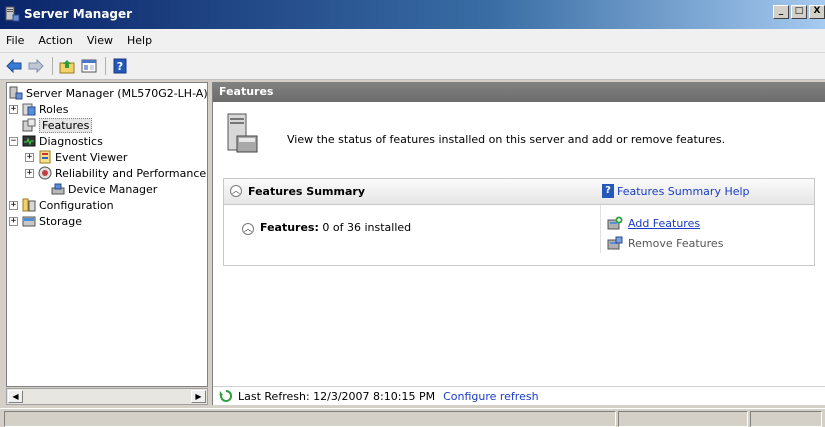  What do you see at coordinates (29, 109) in the screenshot?
I see `roles-icon` at bounding box center [29, 109].